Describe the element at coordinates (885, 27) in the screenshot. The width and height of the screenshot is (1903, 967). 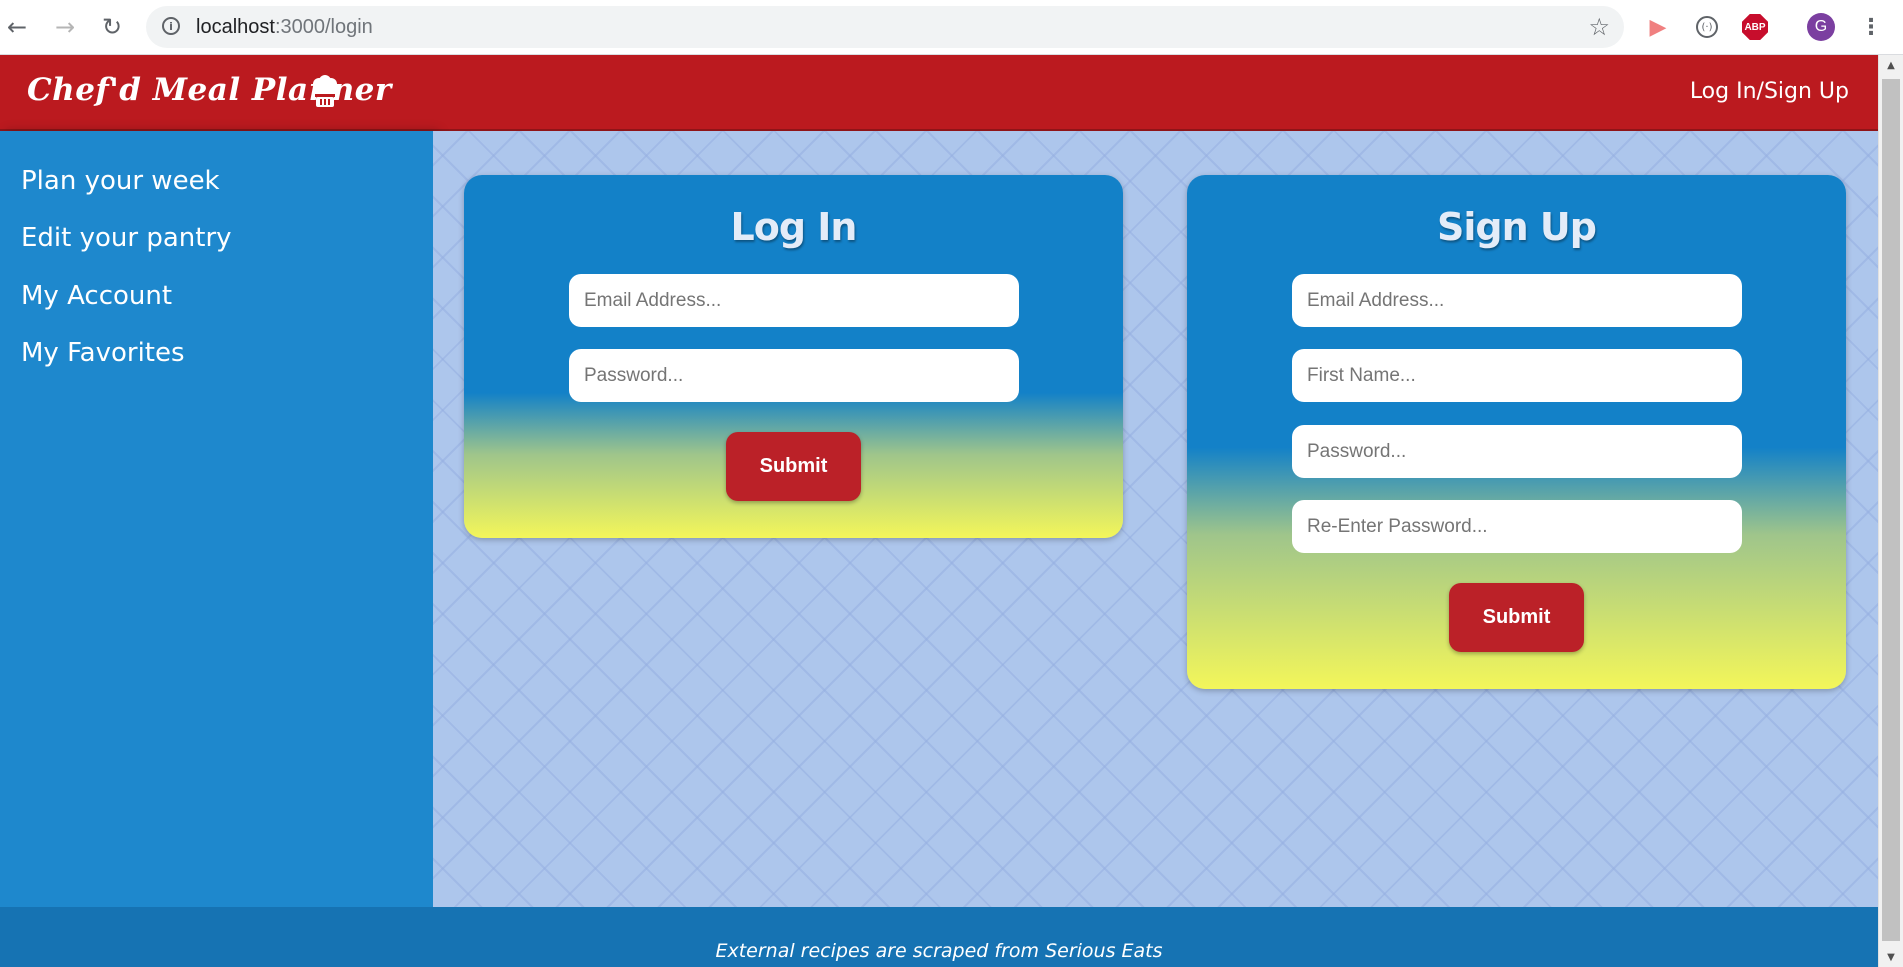
I see `address-bar: i localhost:3000/login ☆` at that location.